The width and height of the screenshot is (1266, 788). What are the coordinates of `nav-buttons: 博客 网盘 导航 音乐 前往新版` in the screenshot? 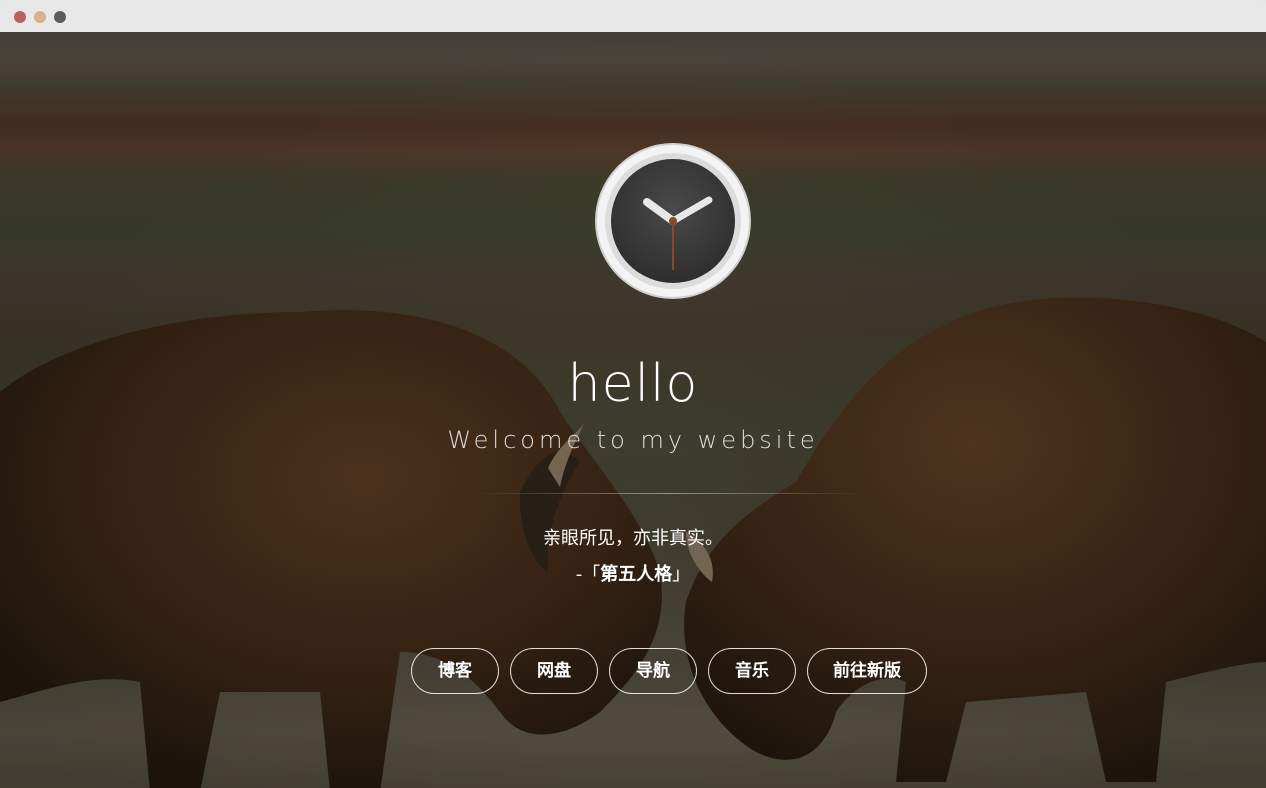 It's located at (669, 671).